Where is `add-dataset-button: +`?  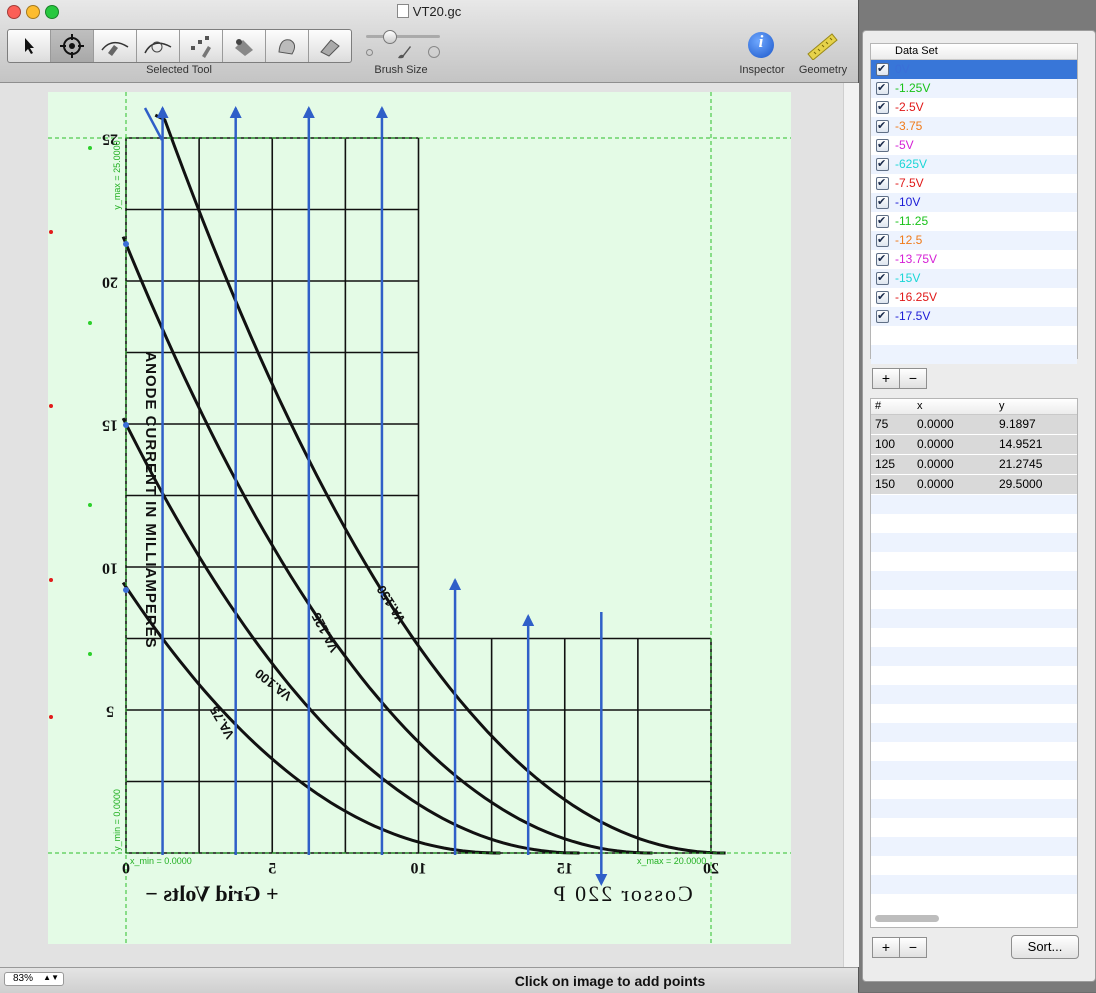 add-dataset-button: + is located at coordinates (886, 378).